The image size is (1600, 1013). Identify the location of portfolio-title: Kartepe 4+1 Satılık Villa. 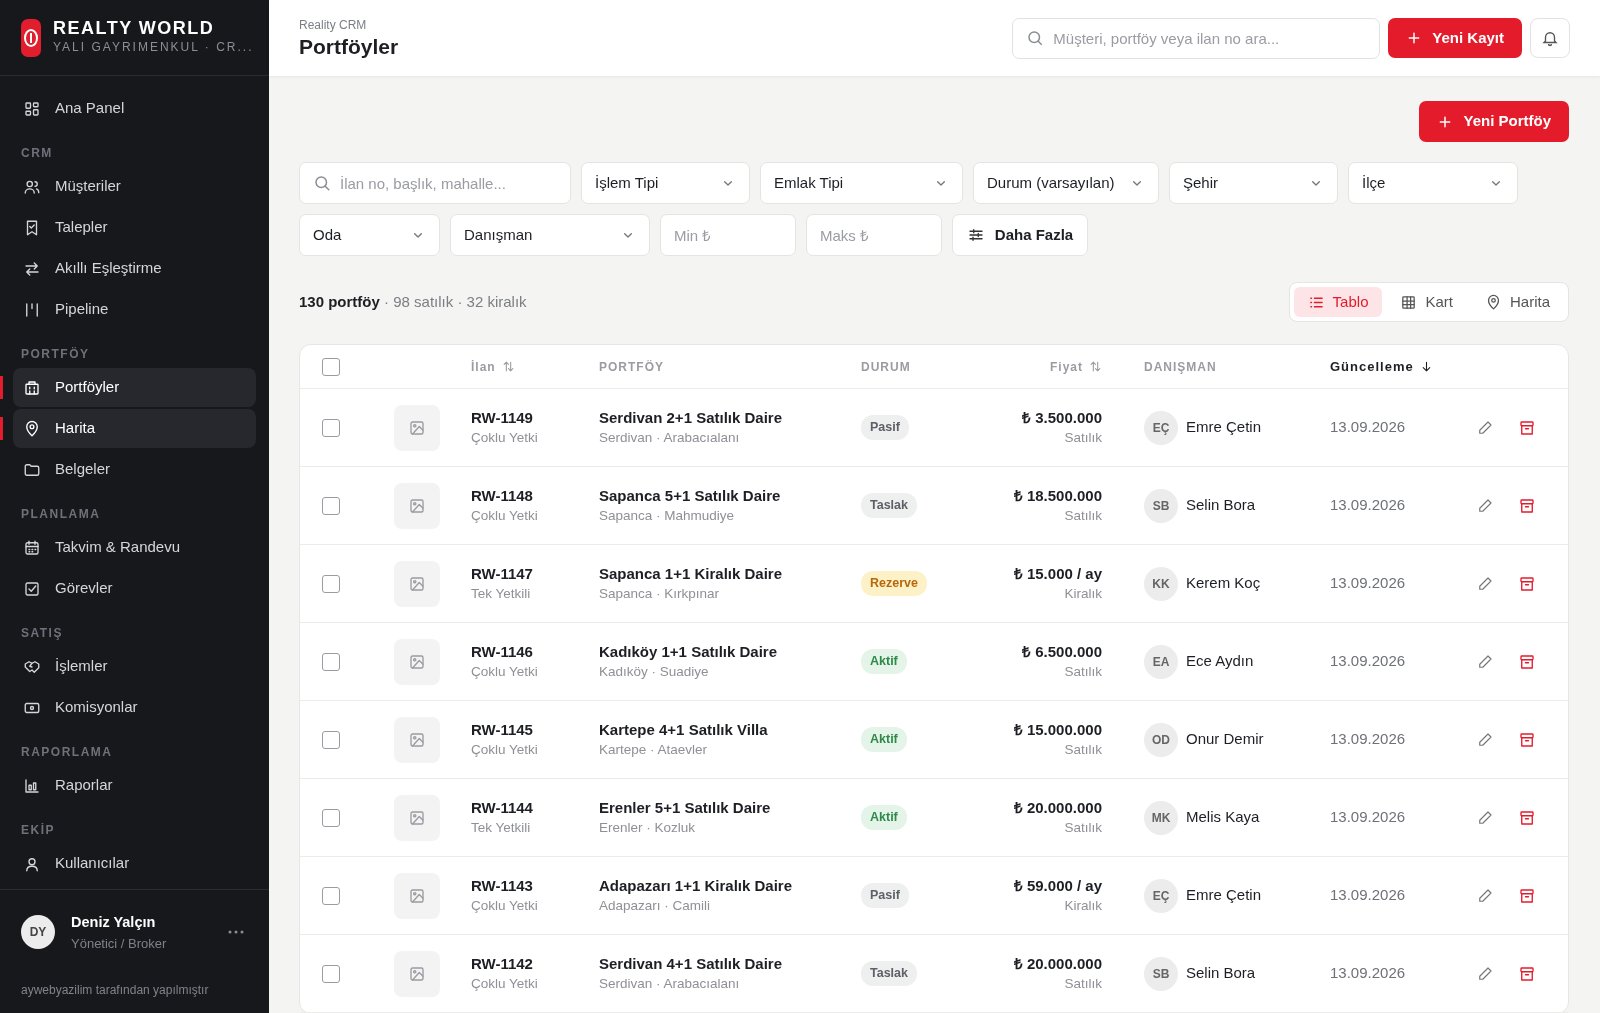
(684, 730).